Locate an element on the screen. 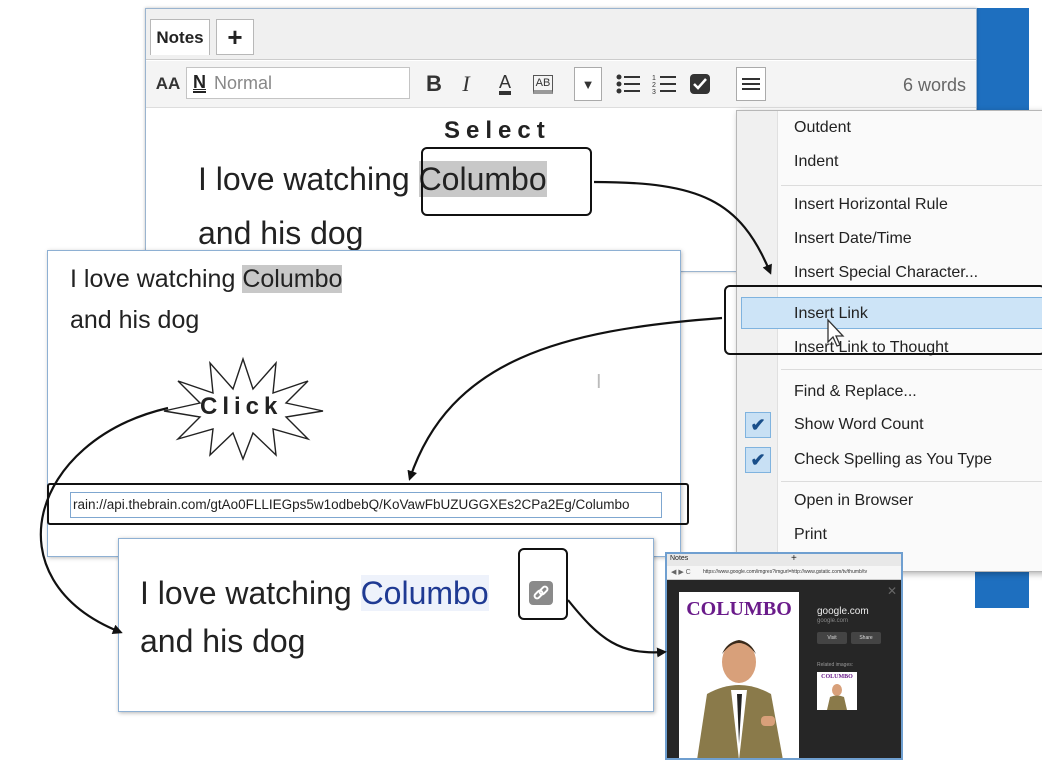  arrow-menu-to-input is located at coordinates (565, 398).